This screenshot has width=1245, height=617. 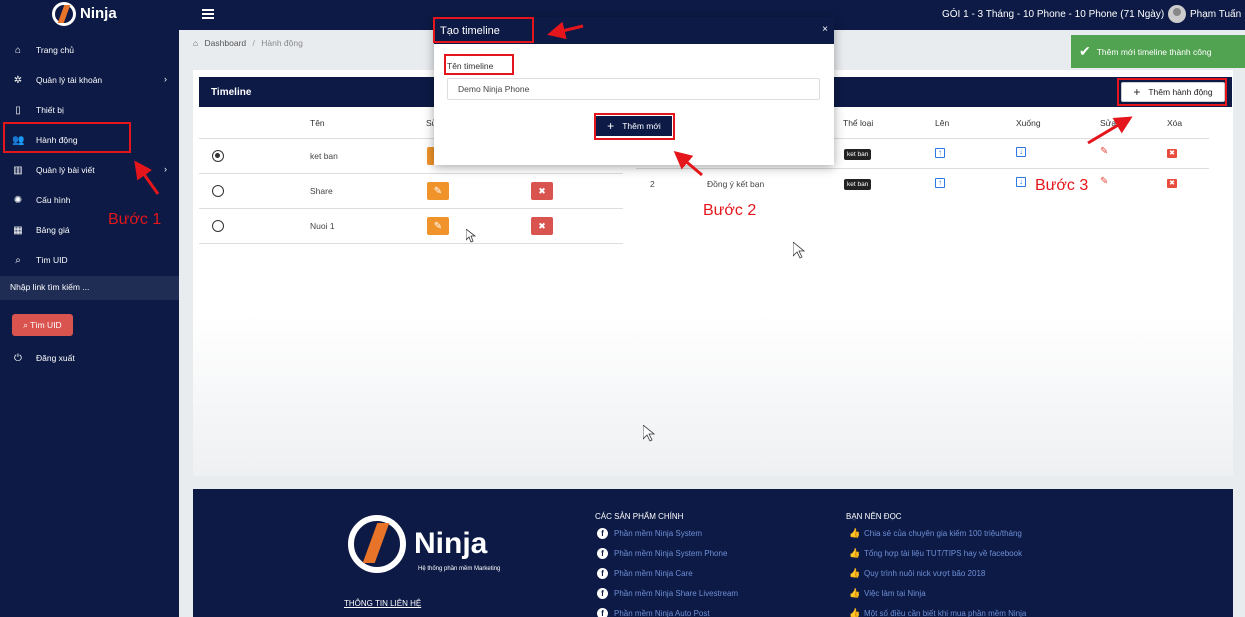 What do you see at coordinates (925, 573) in the screenshot?
I see `reading-label: Quy trình nuôi nick vượt bão 2018` at bounding box center [925, 573].